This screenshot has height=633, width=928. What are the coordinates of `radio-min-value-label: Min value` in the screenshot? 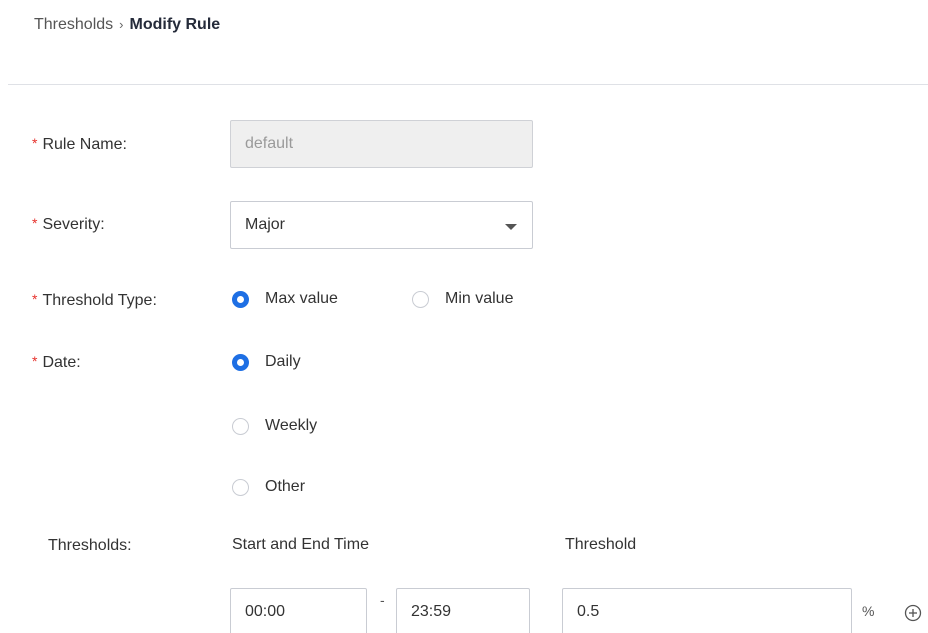 It's located at (479, 298).